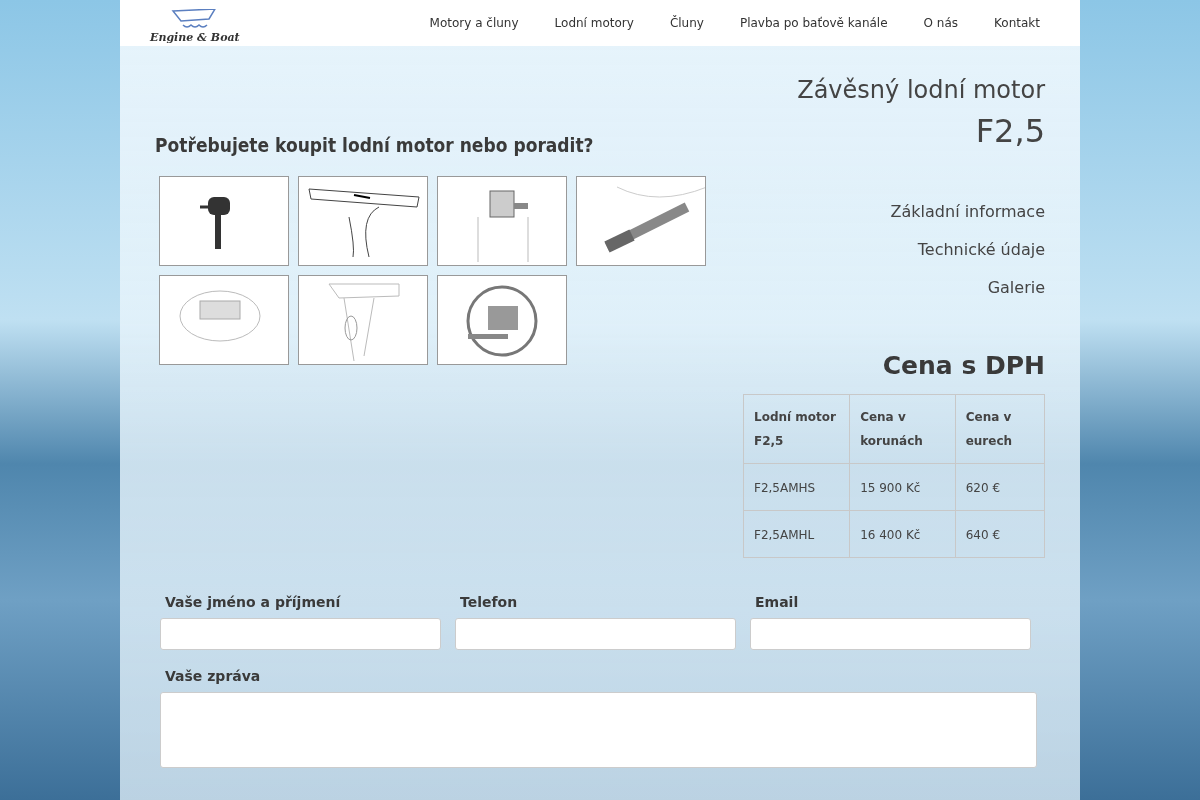  Describe the element at coordinates (777, 602) in the screenshot. I see `field-label: Email` at that location.